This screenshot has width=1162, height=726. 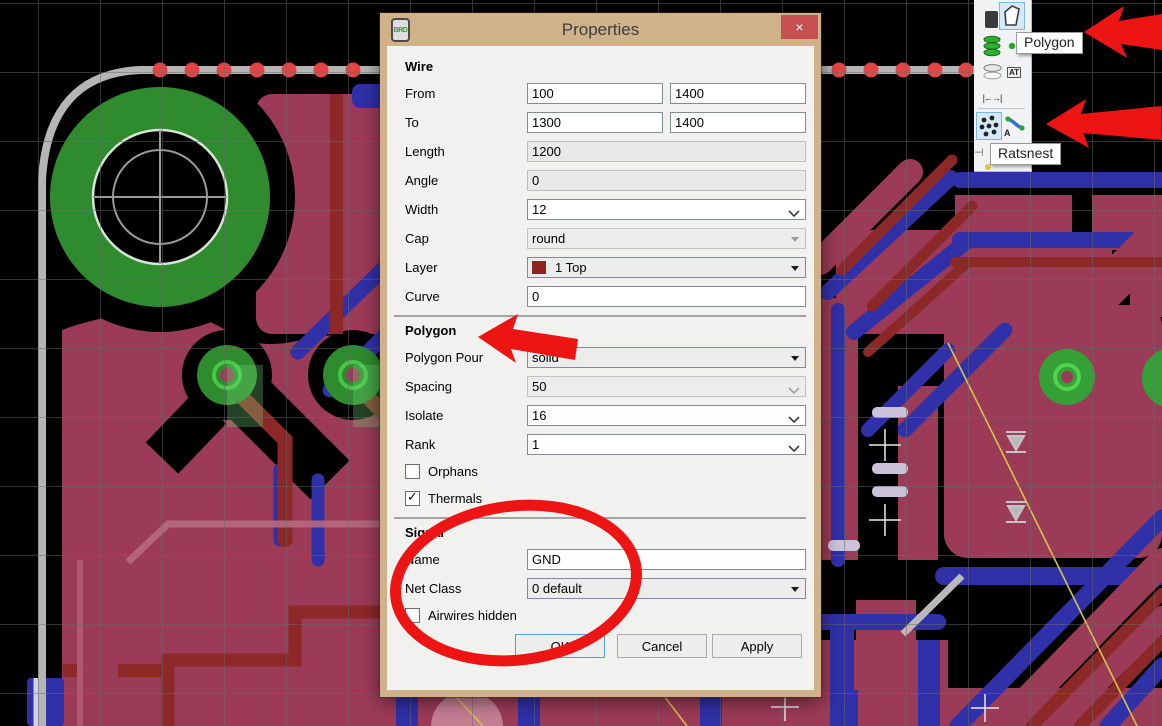 What do you see at coordinates (472, 615) in the screenshot?
I see `airwires-hidden-label: Airwires hidden` at bounding box center [472, 615].